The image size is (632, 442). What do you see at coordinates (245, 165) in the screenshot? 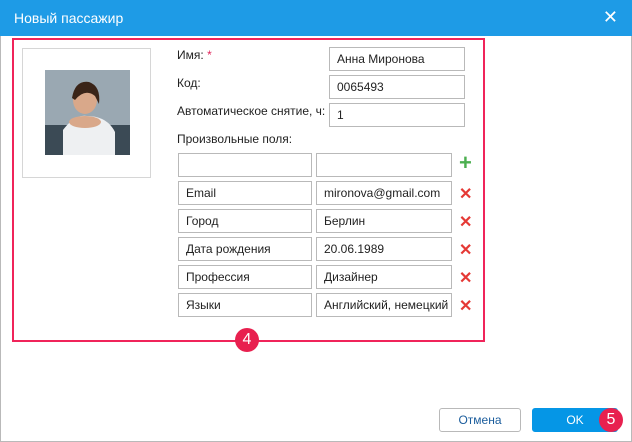
I see `new-field-key-input` at bounding box center [245, 165].